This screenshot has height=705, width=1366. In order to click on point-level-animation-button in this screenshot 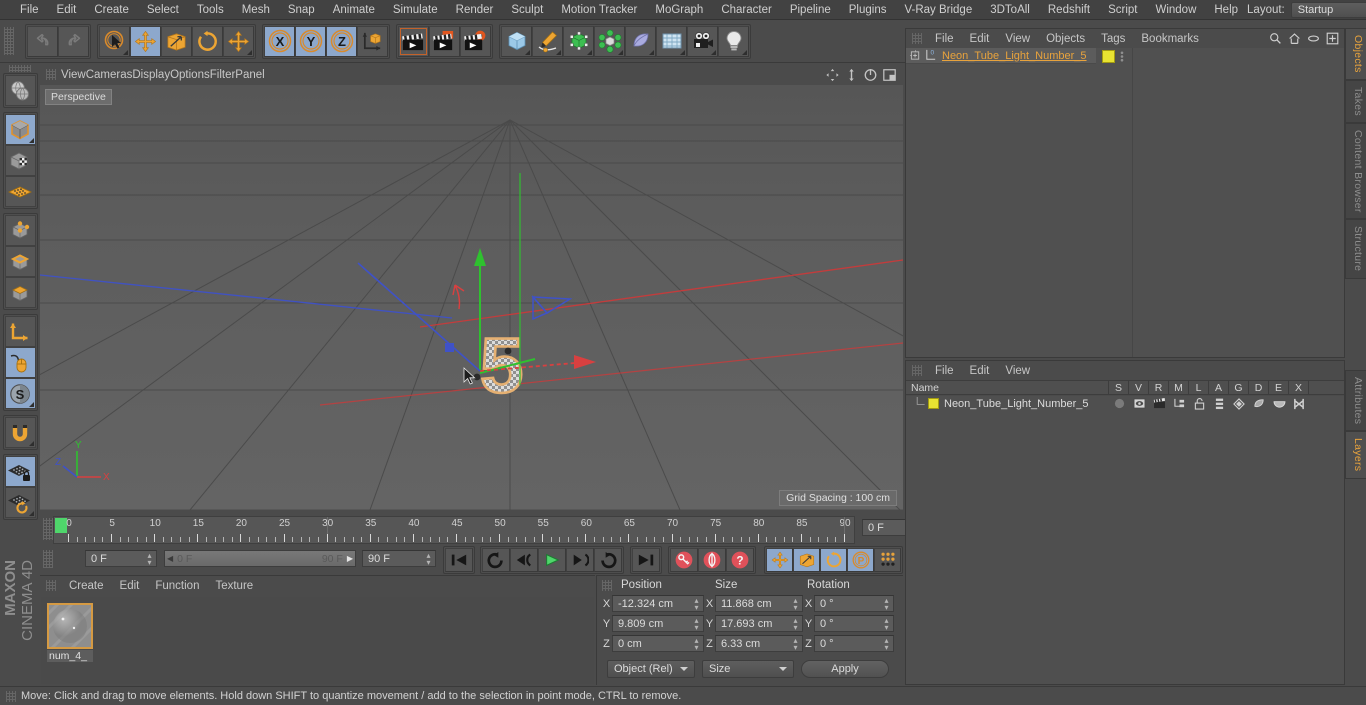, I will do `click(887, 560)`.